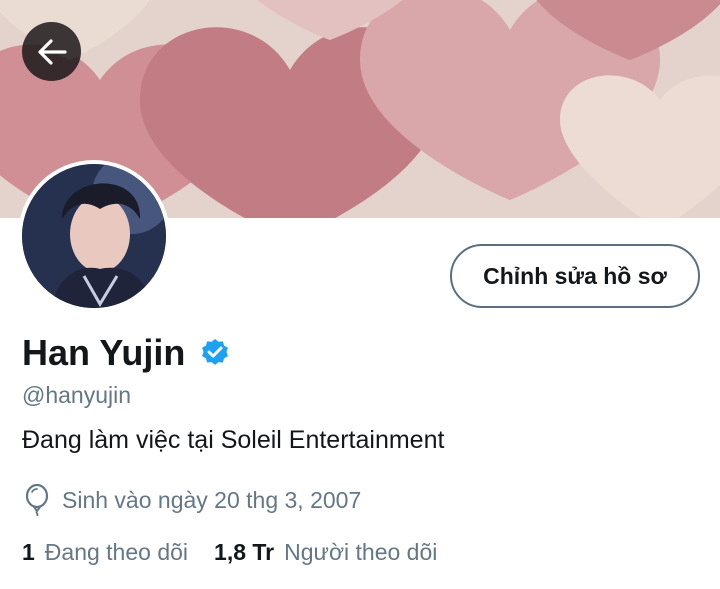  I want to click on arrow-left-icon, so click(52, 51).